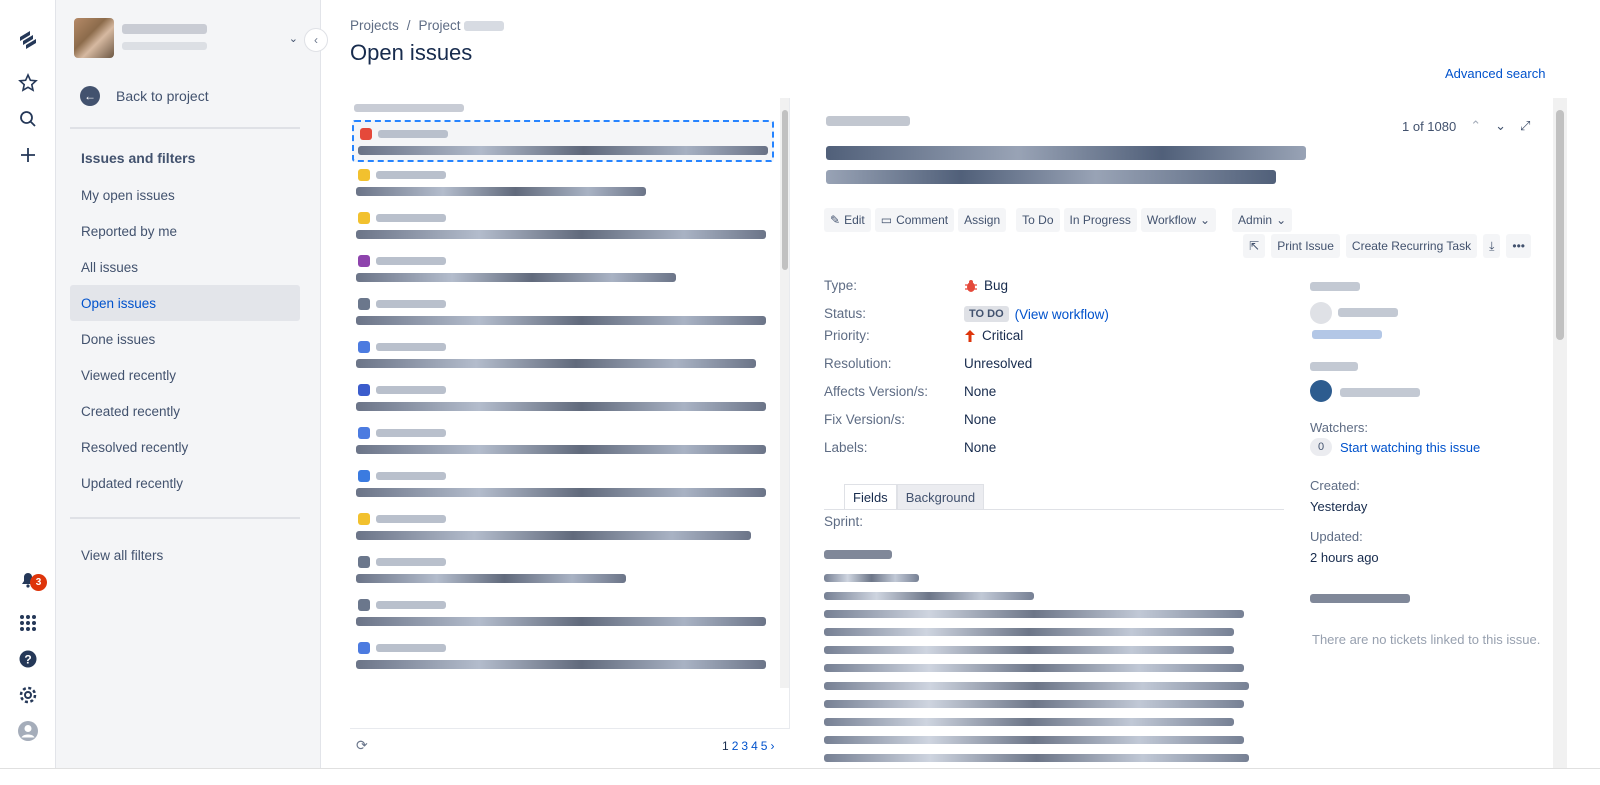  Describe the element at coordinates (110, 267) in the screenshot. I see `sidebar-item-label: All issues` at that location.